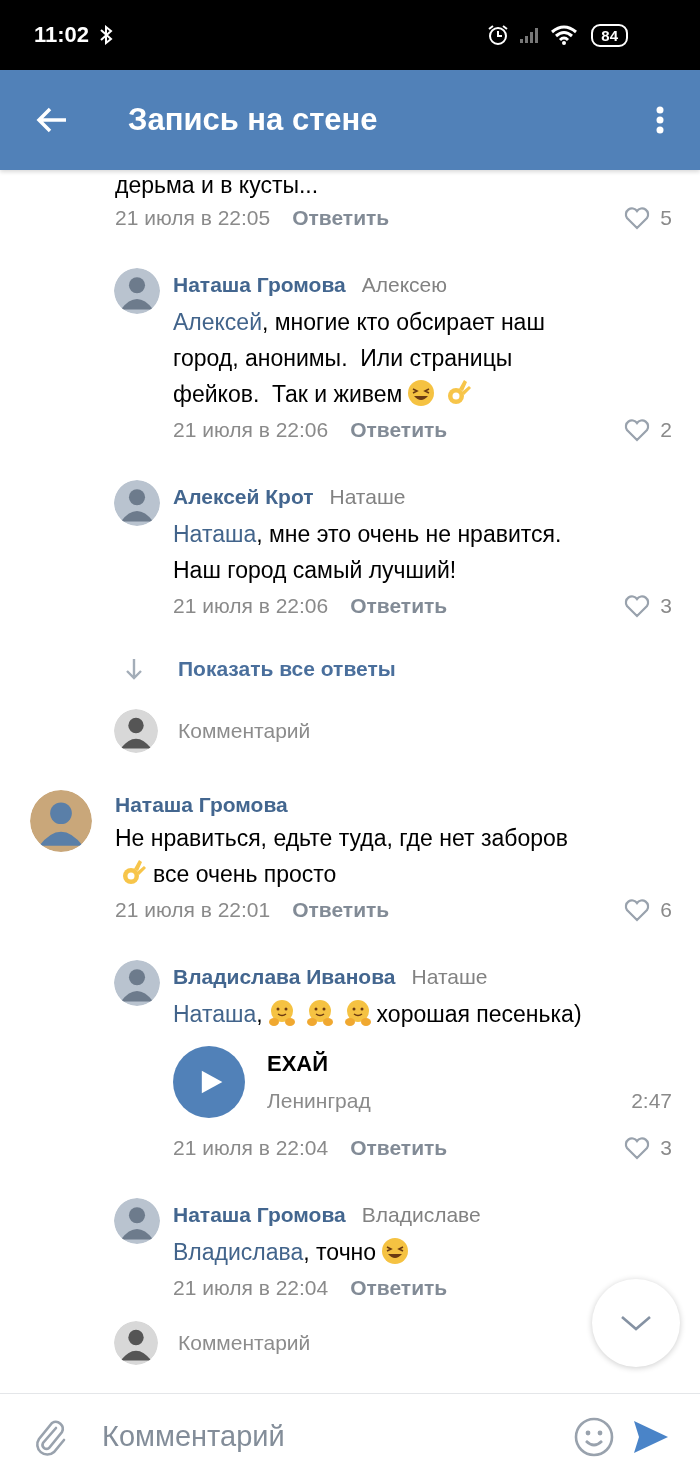  I want to click on alarm-icon, so click(498, 35).